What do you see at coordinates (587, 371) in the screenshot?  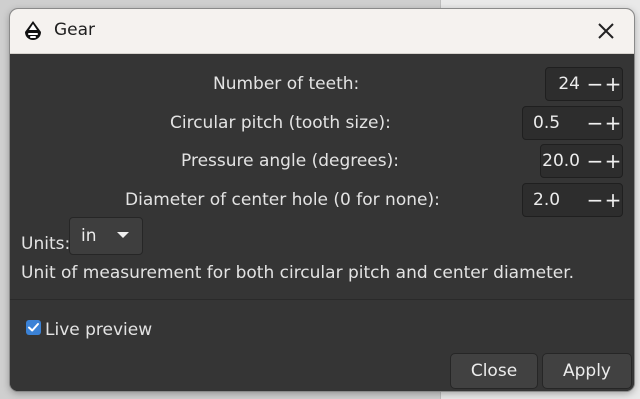 I see `apply-button: Apply` at bounding box center [587, 371].